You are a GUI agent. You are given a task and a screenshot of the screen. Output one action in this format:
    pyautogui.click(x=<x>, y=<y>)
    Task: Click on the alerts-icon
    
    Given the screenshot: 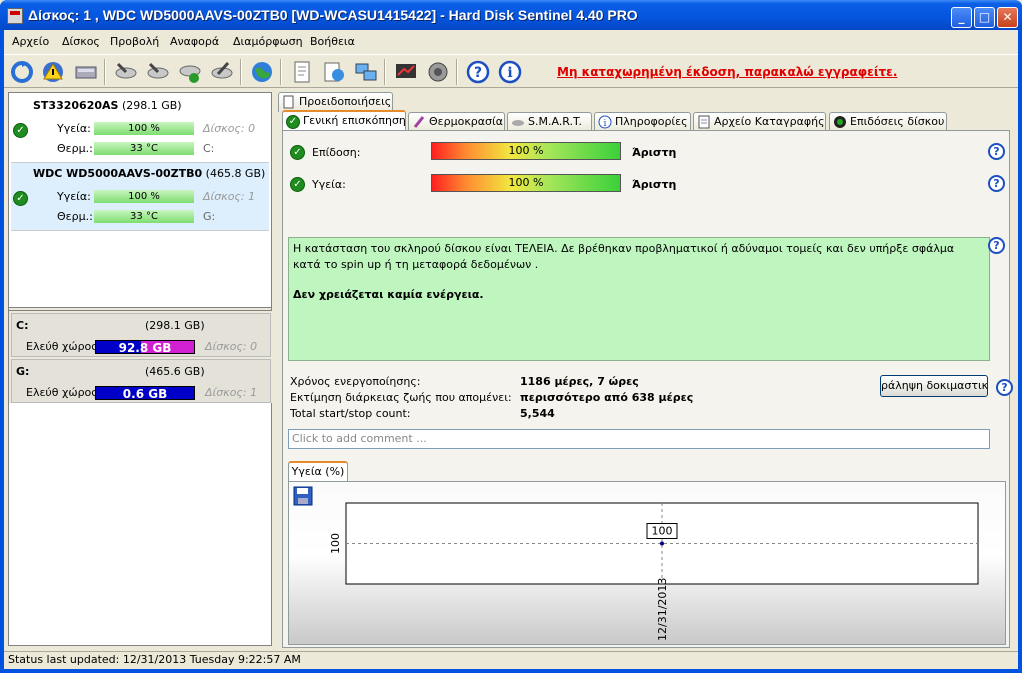 What is the action you would take?
    pyautogui.click(x=288, y=102)
    